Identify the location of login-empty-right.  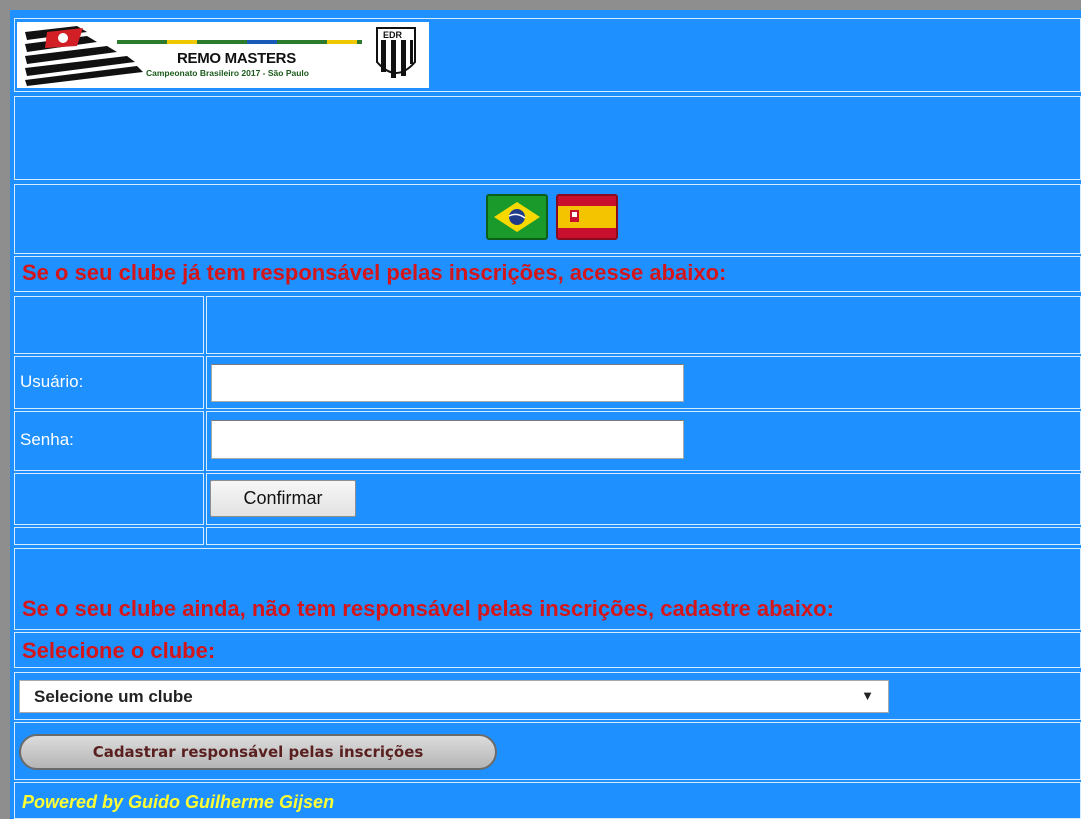
(643, 325).